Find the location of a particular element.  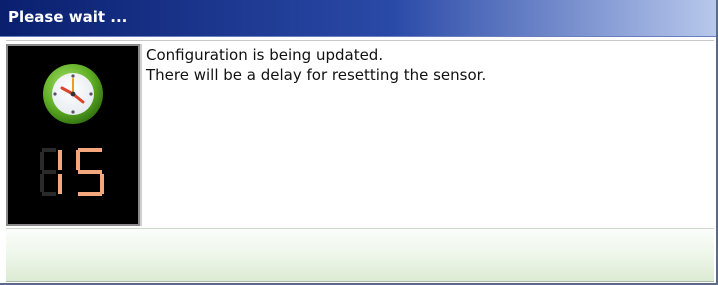

message-line-1: Configuration is being updated. is located at coordinates (265, 55).